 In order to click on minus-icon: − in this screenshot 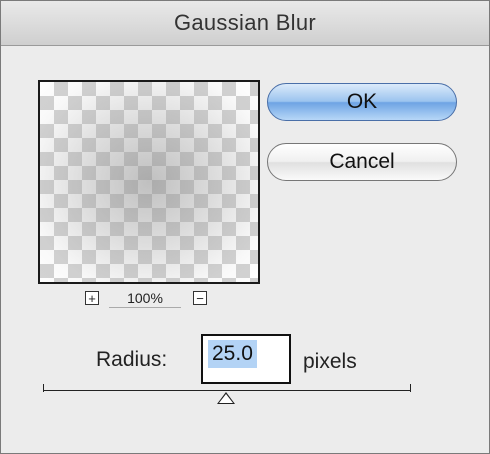, I will do `click(200, 298)`.